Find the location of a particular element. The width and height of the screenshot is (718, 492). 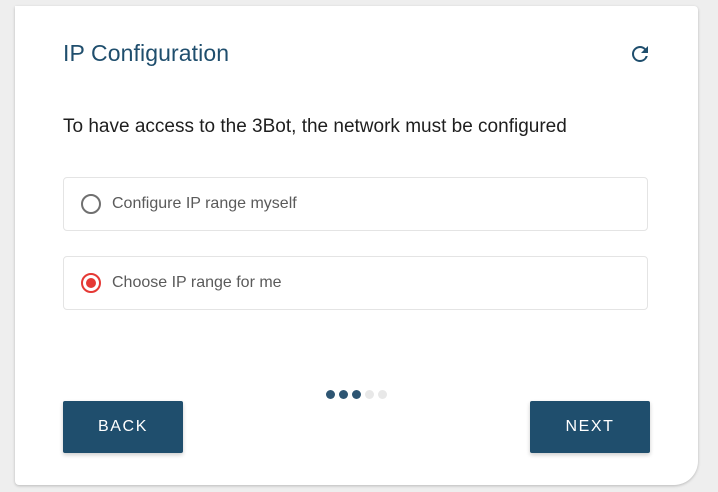

option-choose-ip-for-me: Choose IP range for me is located at coordinates (355, 283).